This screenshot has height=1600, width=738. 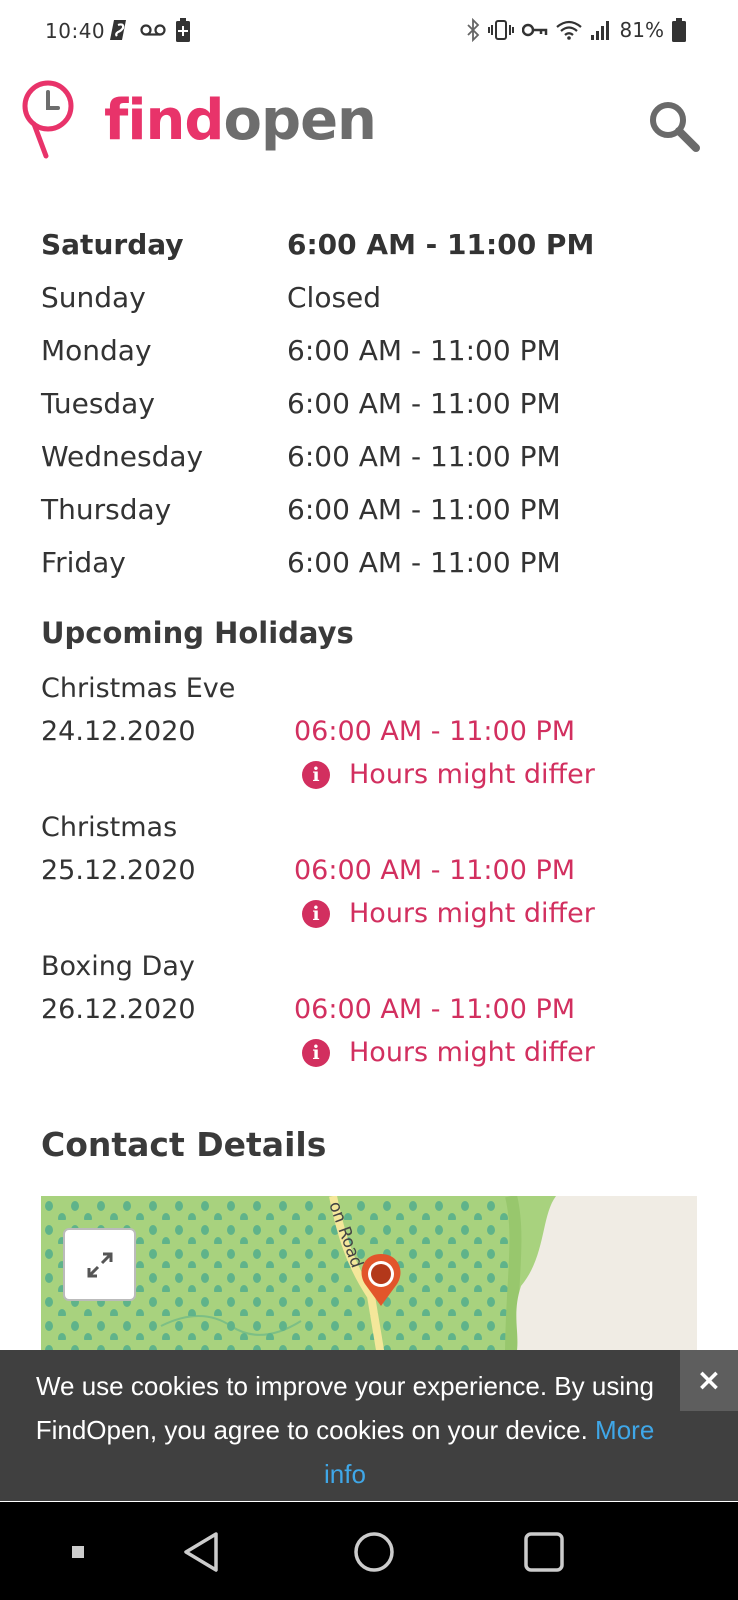 I want to click on holiday-date: 25.12.2020, so click(x=118, y=870).